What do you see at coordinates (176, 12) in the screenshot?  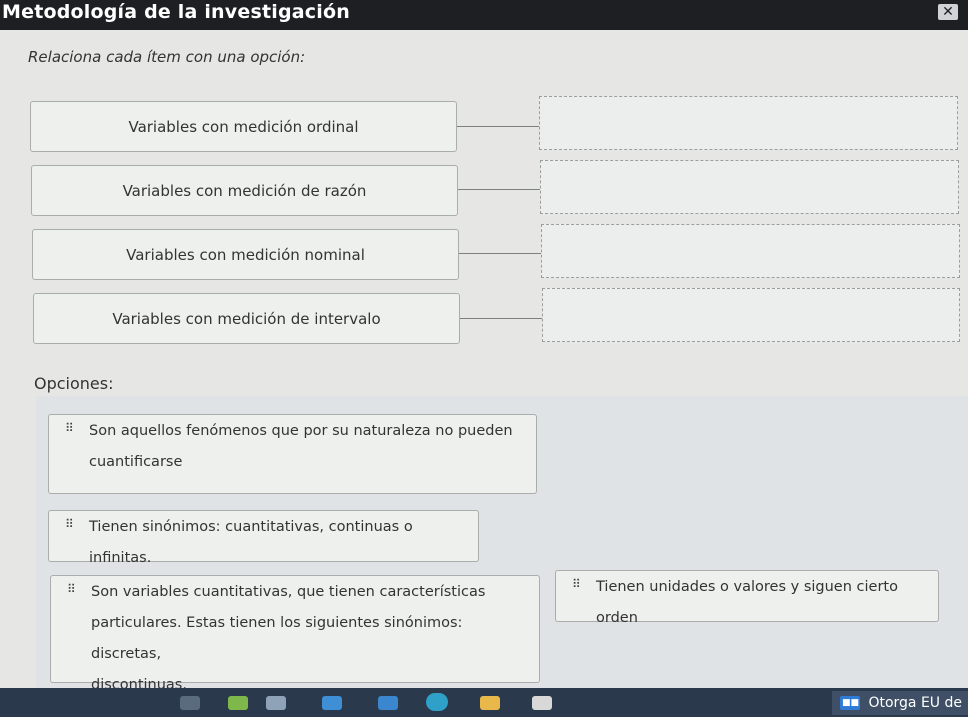 I see `window-title: Metodología de la investigación` at bounding box center [176, 12].